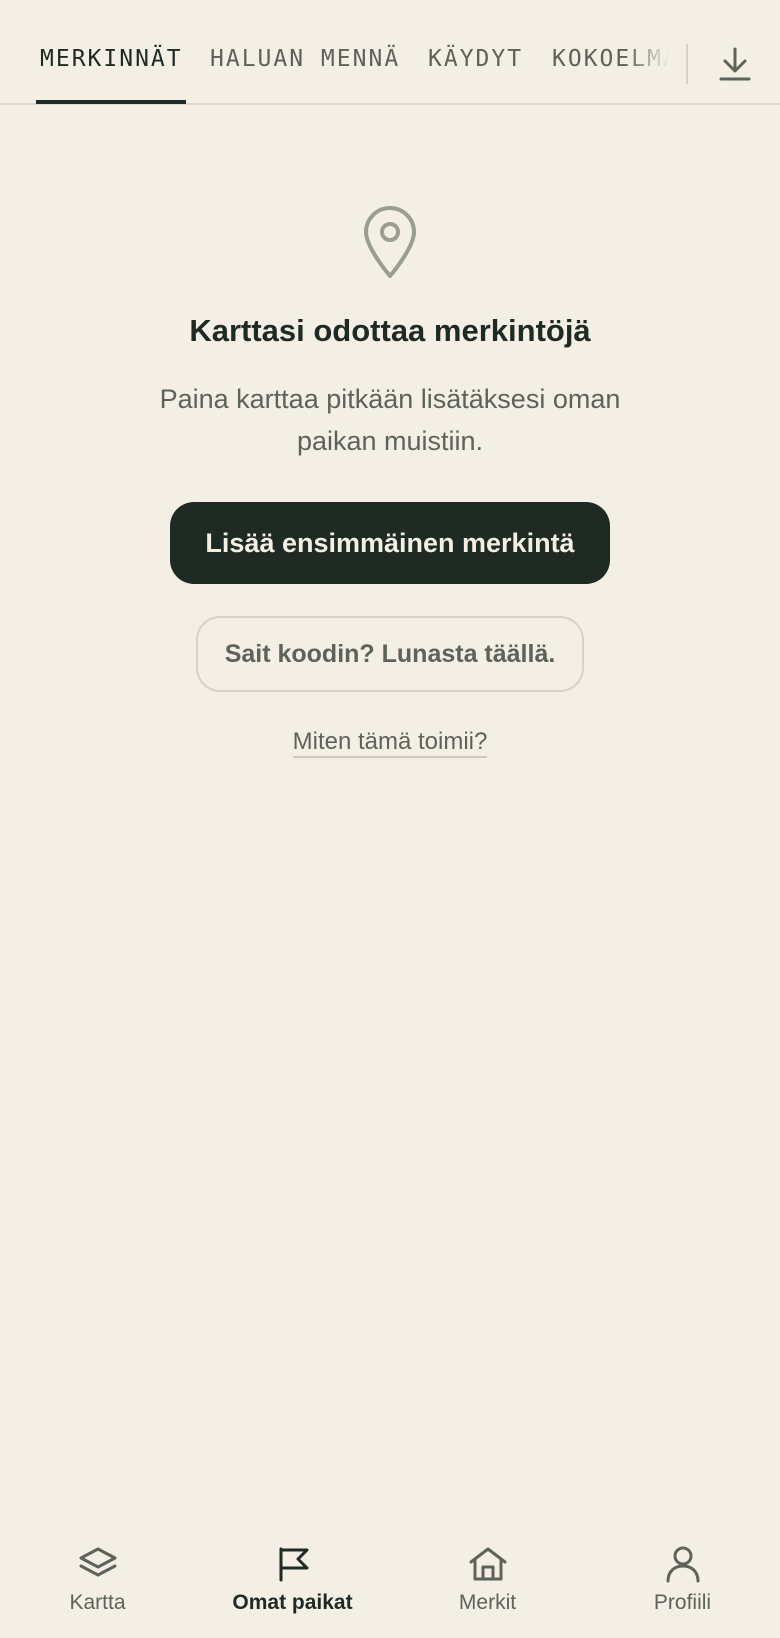 The image size is (780, 1638). What do you see at coordinates (682, 1602) in the screenshot?
I see `nav-label-profiili: Profiili` at bounding box center [682, 1602].